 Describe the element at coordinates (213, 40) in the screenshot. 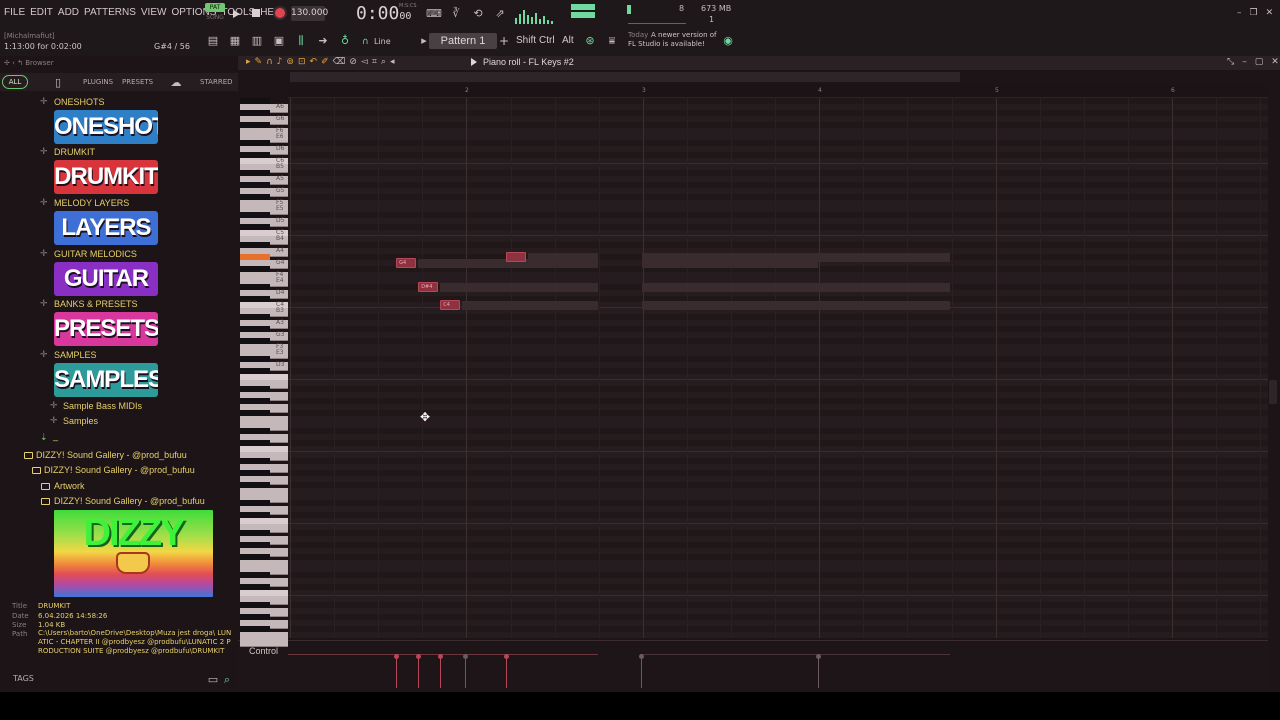

I see `layout-icon: ▤` at that location.